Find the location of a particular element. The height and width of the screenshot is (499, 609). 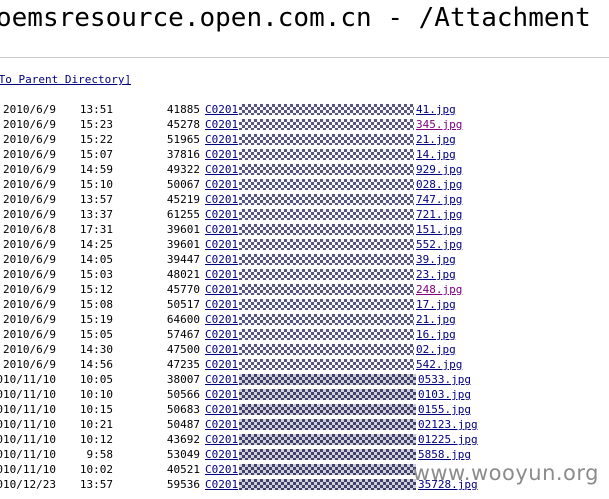

file-time: 15:19 is located at coordinates (96, 319).